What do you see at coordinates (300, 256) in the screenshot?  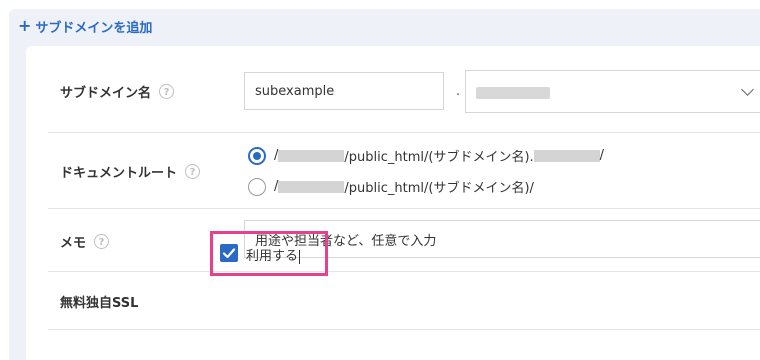 I see `text-cursor` at bounding box center [300, 256].